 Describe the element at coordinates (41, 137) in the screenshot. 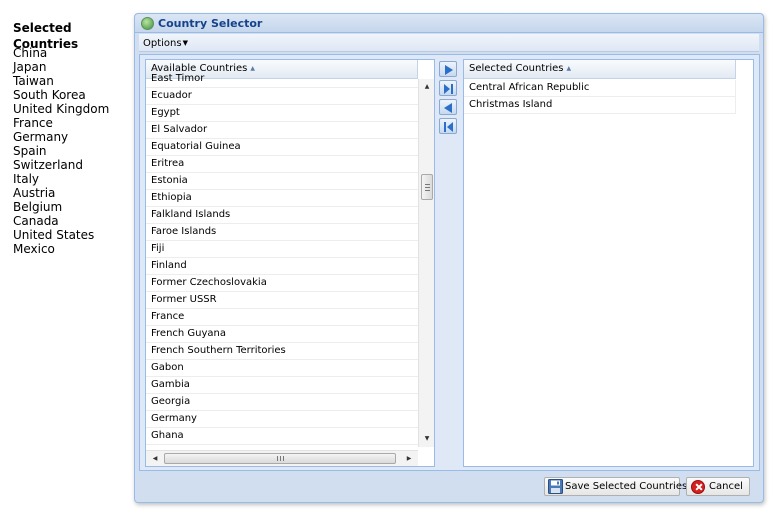

I see `list-item: Germany` at that location.